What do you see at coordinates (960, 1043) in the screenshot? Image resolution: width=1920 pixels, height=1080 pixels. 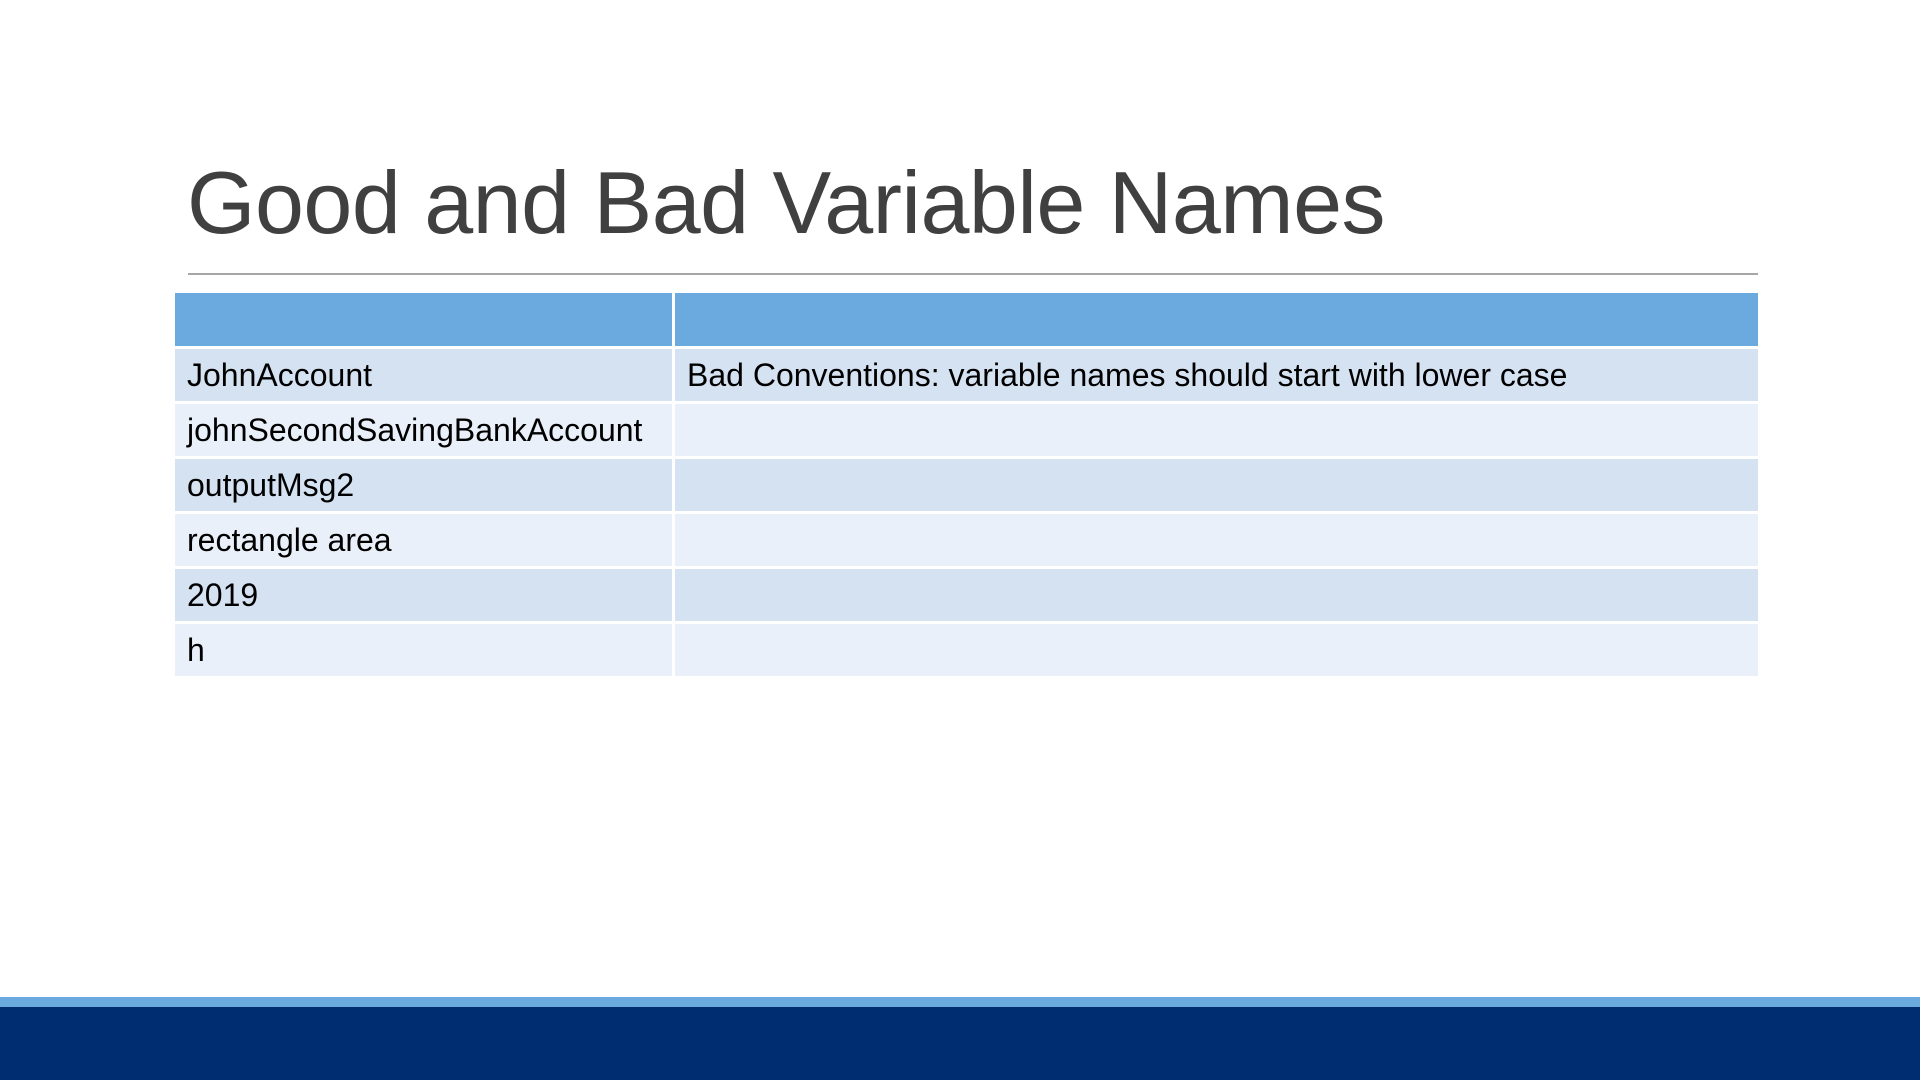 I see `footer-bar` at bounding box center [960, 1043].